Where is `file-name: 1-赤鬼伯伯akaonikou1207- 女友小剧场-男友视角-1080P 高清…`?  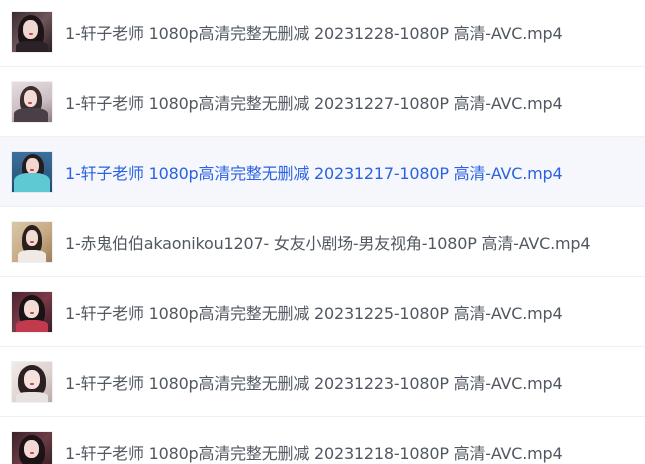 file-name: 1-赤鬼伯伯akaonikou1207- 女友小剧场-男友视角-1080P 高清… is located at coordinates (328, 242).